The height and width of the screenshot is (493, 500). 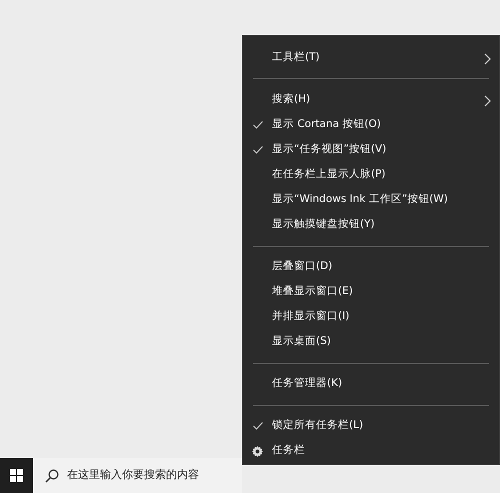 I want to click on menu-item: 锁定所有任务栏(L), so click(x=371, y=426).